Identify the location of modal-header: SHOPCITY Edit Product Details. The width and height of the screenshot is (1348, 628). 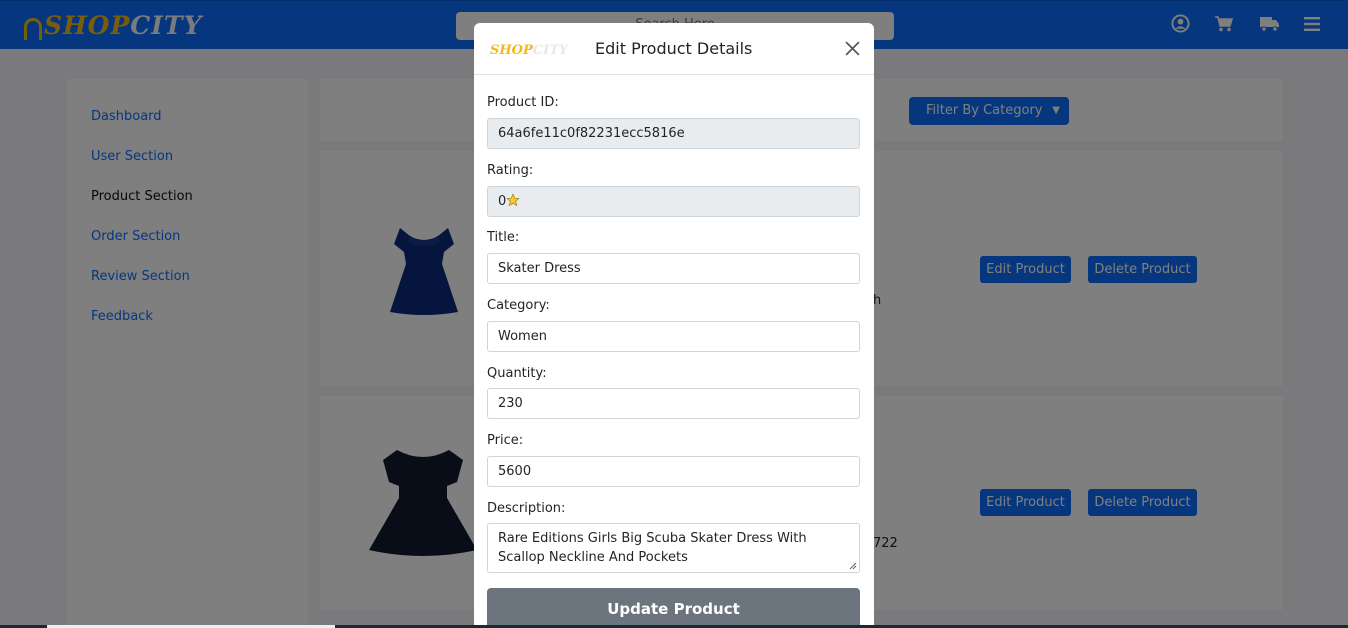
(674, 49).